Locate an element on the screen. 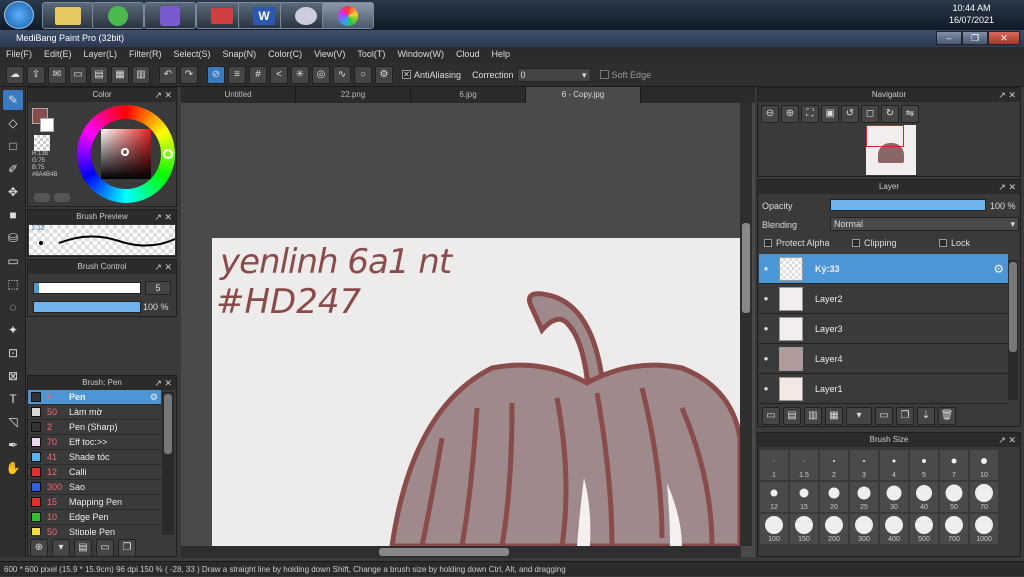  brush-opacity-slider is located at coordinates (87, 307).